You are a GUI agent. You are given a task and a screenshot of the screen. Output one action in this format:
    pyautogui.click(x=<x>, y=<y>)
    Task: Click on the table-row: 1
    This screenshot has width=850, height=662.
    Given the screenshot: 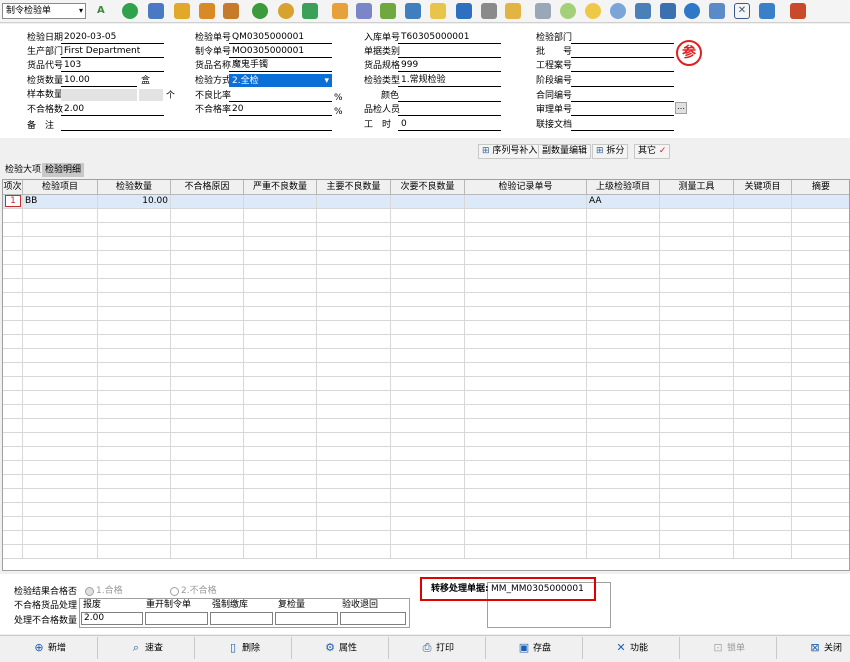 What is the action you would take?
    pyautogui.click(x=13, y=202)
    